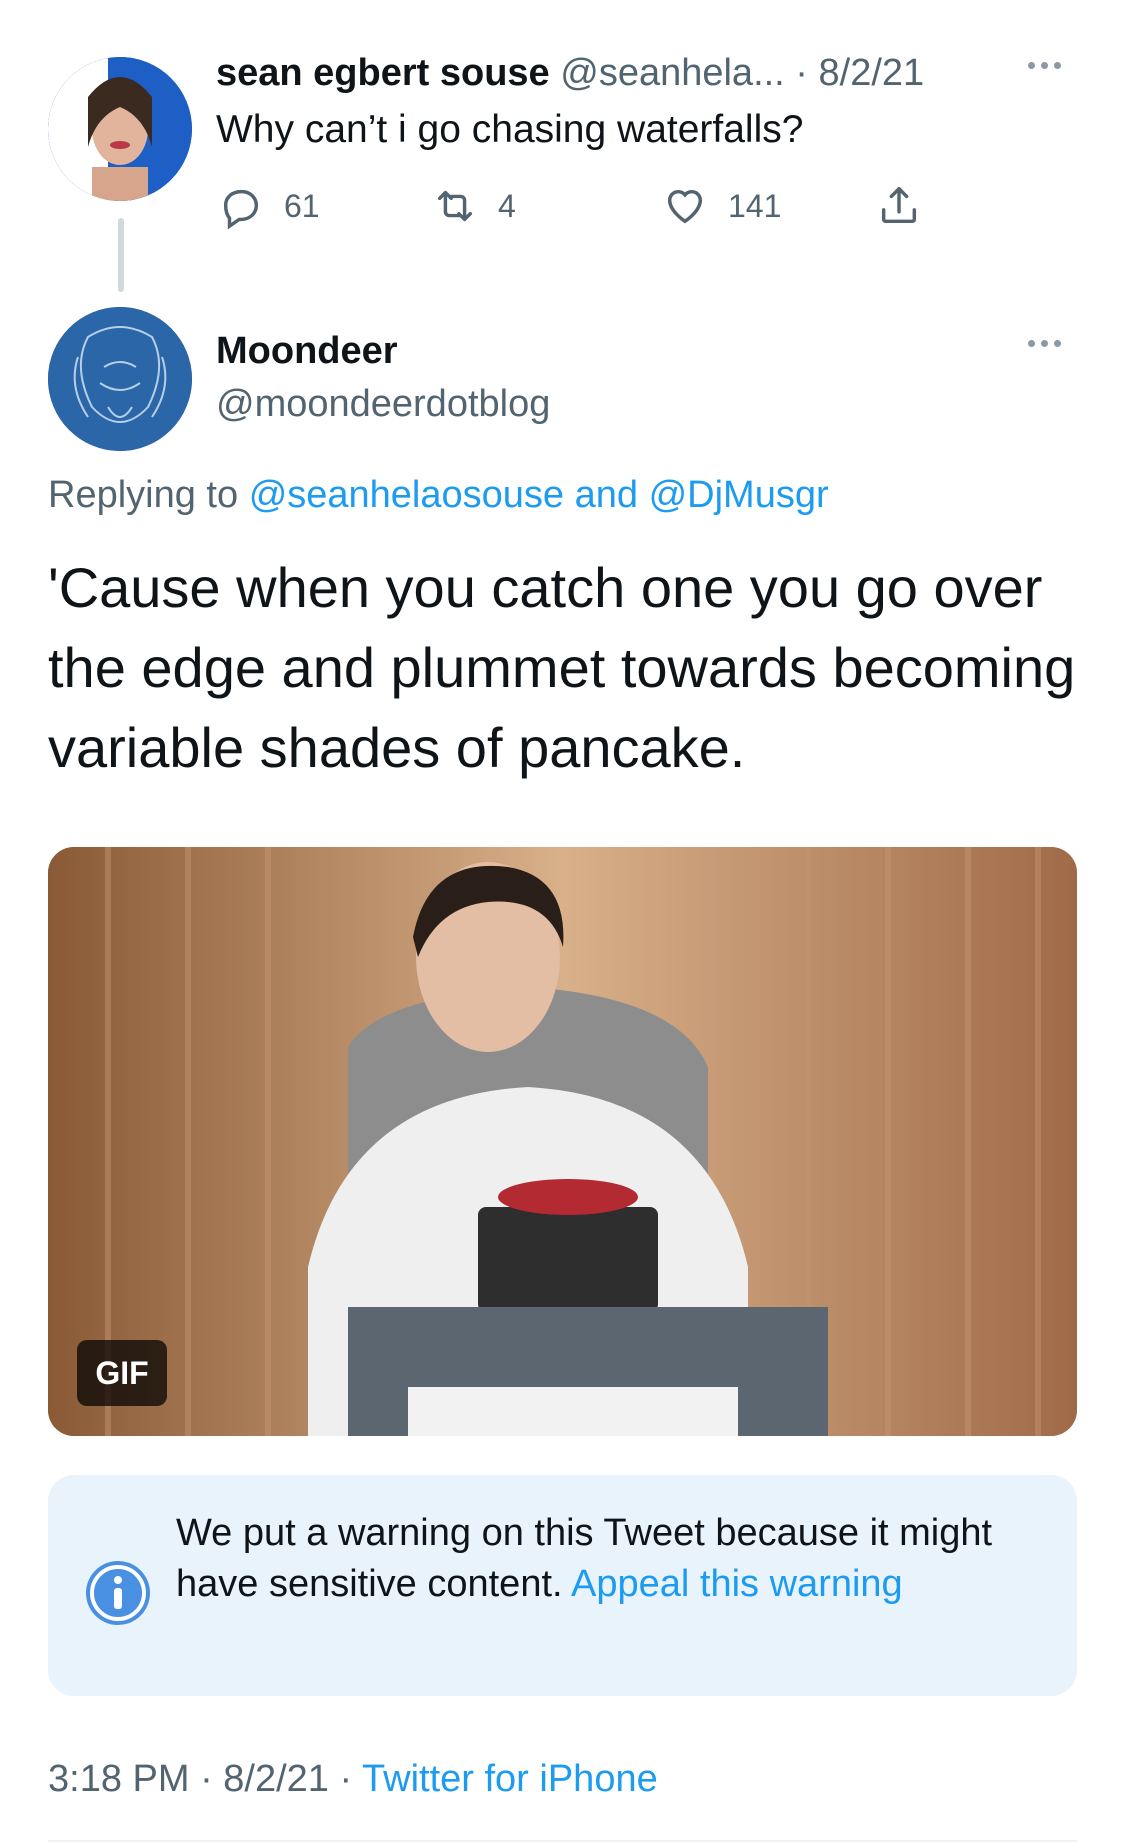  What do you see at coordinates (353, 1779) in the screenshot?
I see `tweet-meta: 3:18 PM · 8/2/21 · Twitter for iPhone` at bounding box center [353, 1779].